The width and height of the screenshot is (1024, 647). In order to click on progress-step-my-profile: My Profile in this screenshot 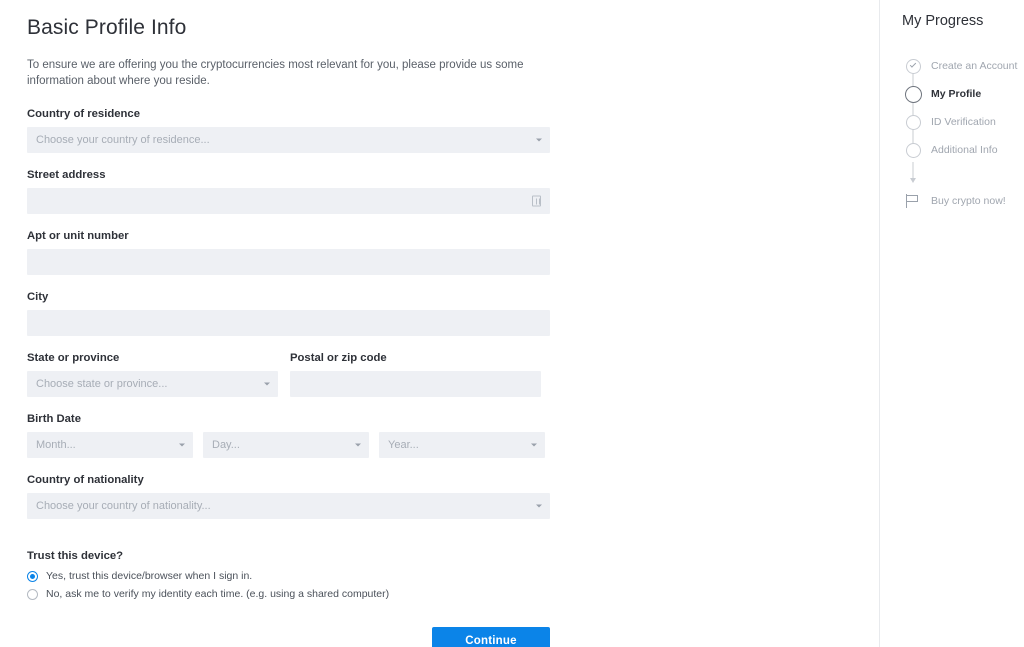, I will do `click(963, 101)`.